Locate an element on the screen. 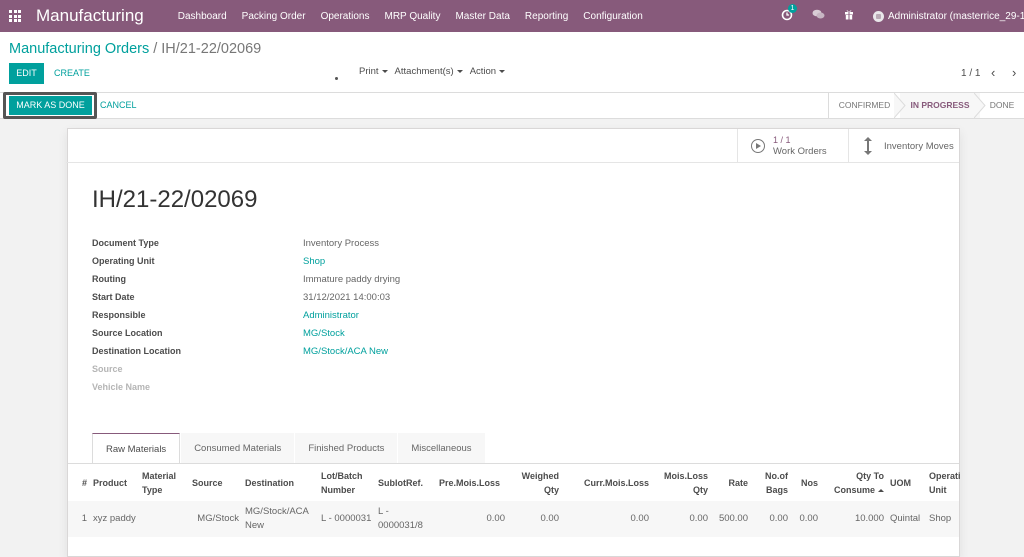 This screenshot has height=557, width=1024. col-header-destination: Destination is located at coordinates (280, 482).